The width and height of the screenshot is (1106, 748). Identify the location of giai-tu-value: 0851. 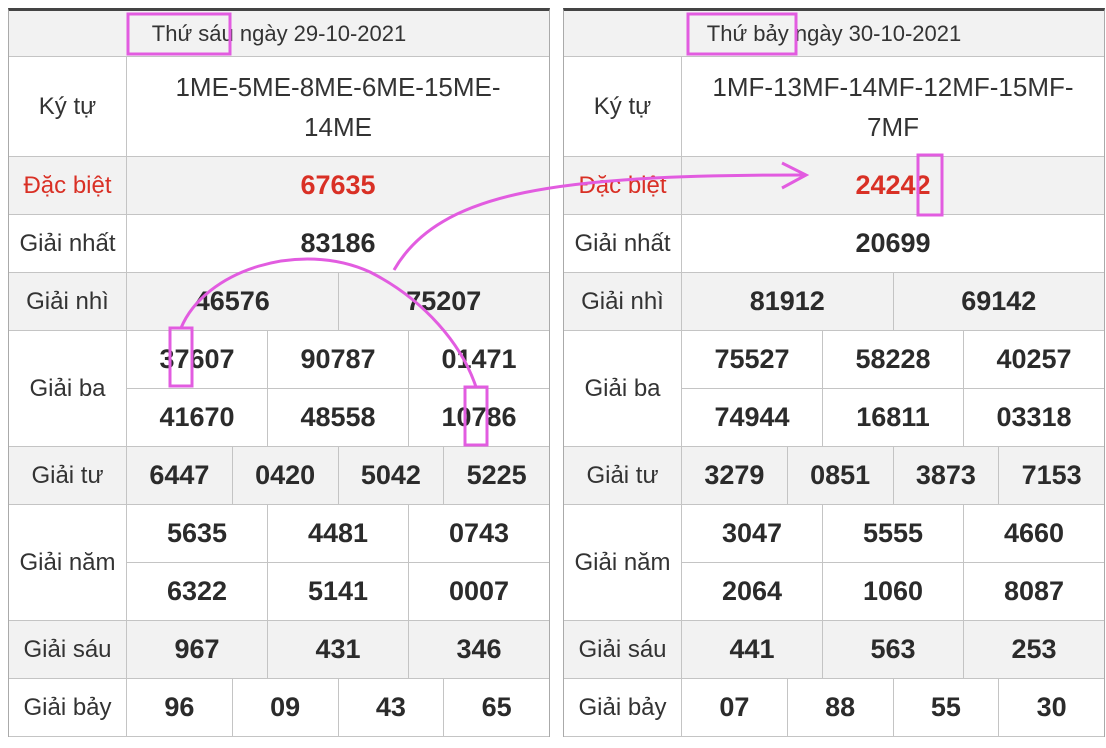
(839, 475).